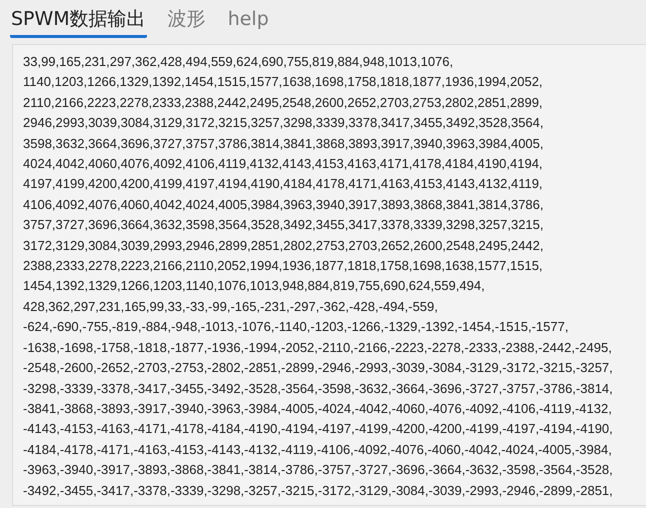 This screenshot has height=508, width=646. I want to click on data-line: -4143,-4153,-4163,-4171,-4178,-4184,-4190,-4194,-4197,-4199,-4200,-4200,-4199,-4197,-4194,-4190,, so click(318, 429).